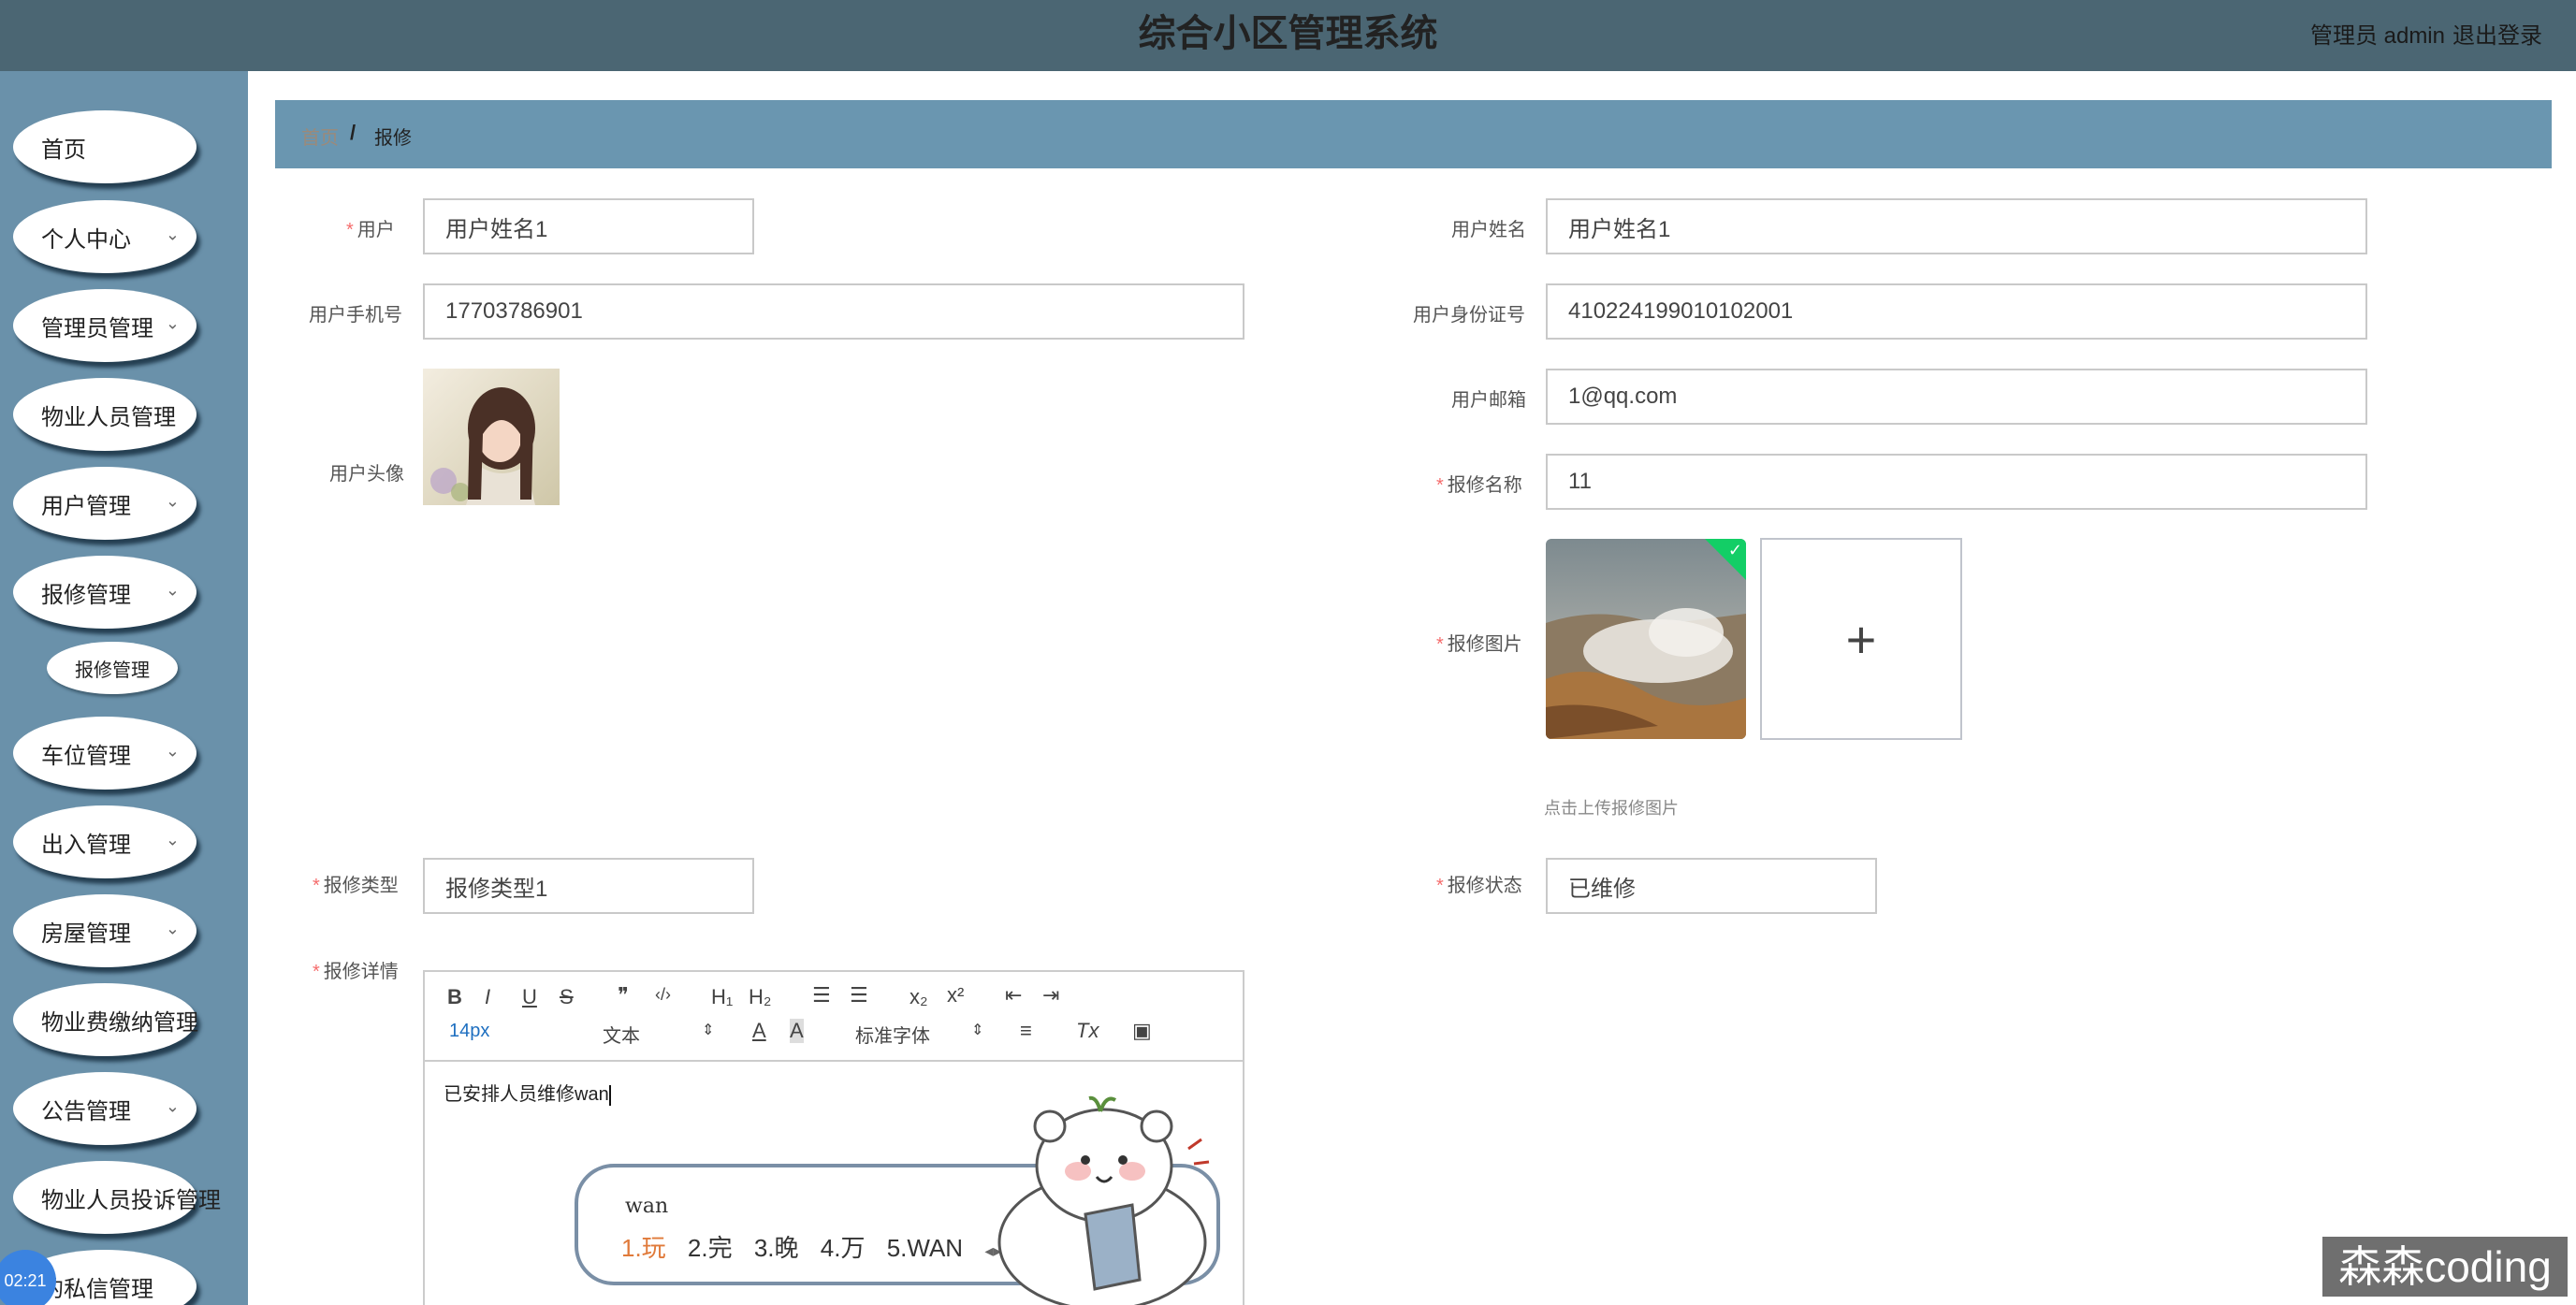  I want to click on phone-label: 用户手机号, so click(355, 315).